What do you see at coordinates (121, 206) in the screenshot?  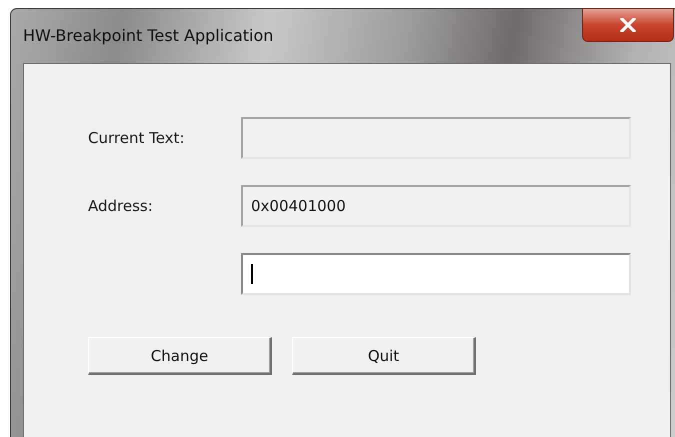 I see `field-label: Address:` at bounding box center [121, 206].